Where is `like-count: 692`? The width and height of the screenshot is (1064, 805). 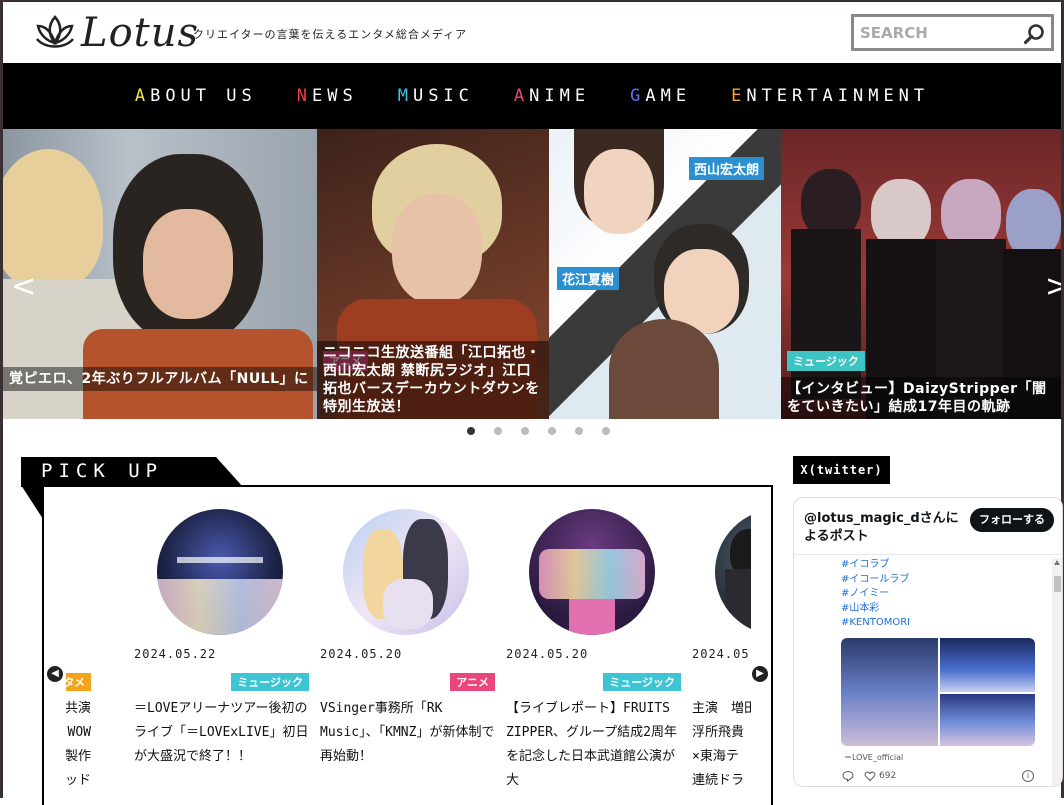 like-count: 692 is located at coordinates (888, 776).